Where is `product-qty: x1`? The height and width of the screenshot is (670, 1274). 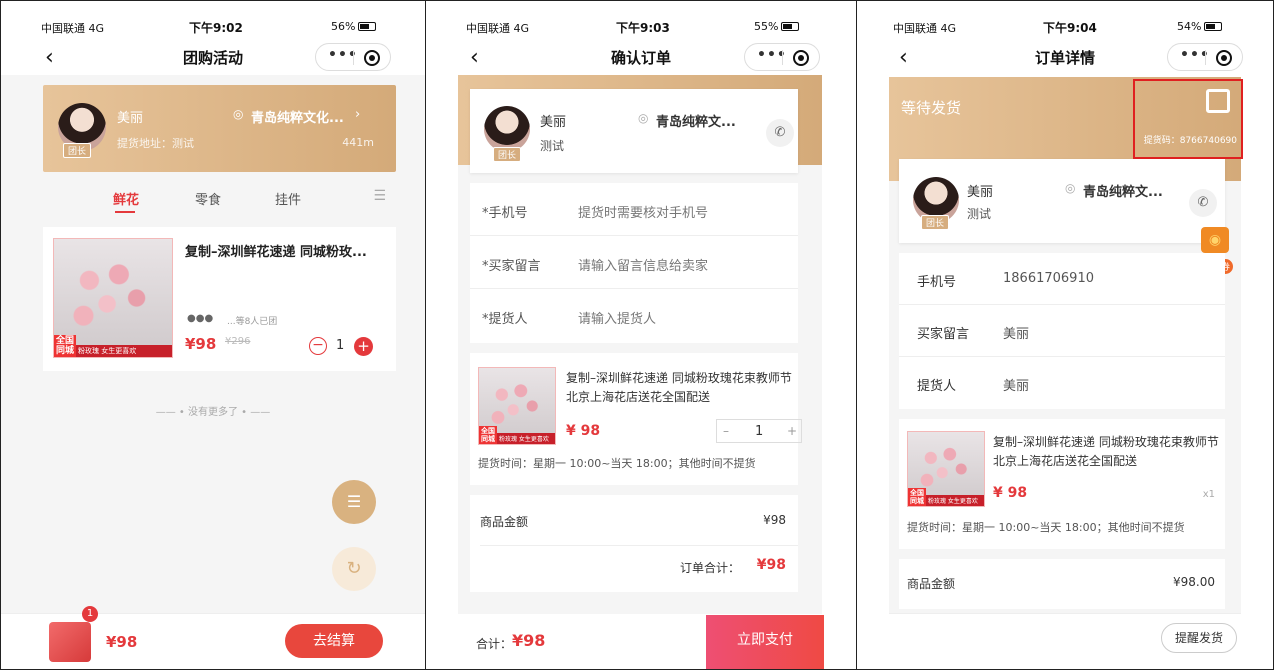
product-qty: x1 is located at coordinates (1208, 494).